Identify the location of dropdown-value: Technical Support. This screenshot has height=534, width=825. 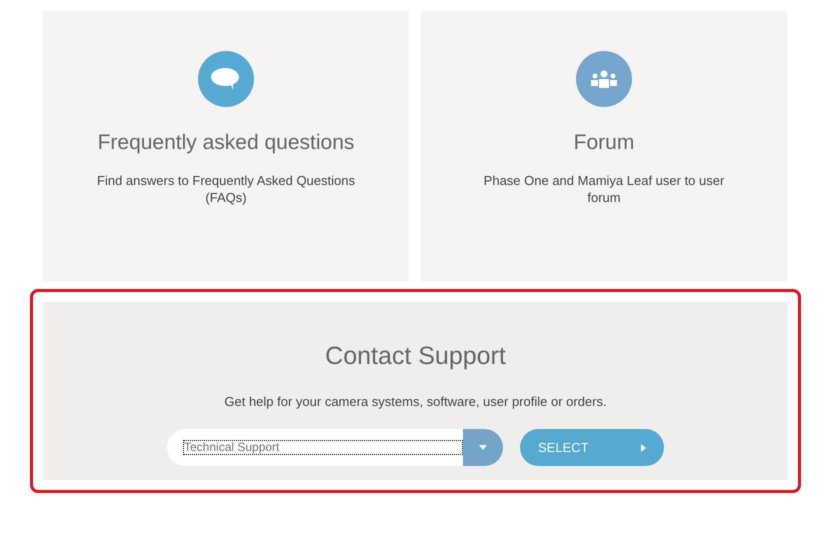
(323, 447).